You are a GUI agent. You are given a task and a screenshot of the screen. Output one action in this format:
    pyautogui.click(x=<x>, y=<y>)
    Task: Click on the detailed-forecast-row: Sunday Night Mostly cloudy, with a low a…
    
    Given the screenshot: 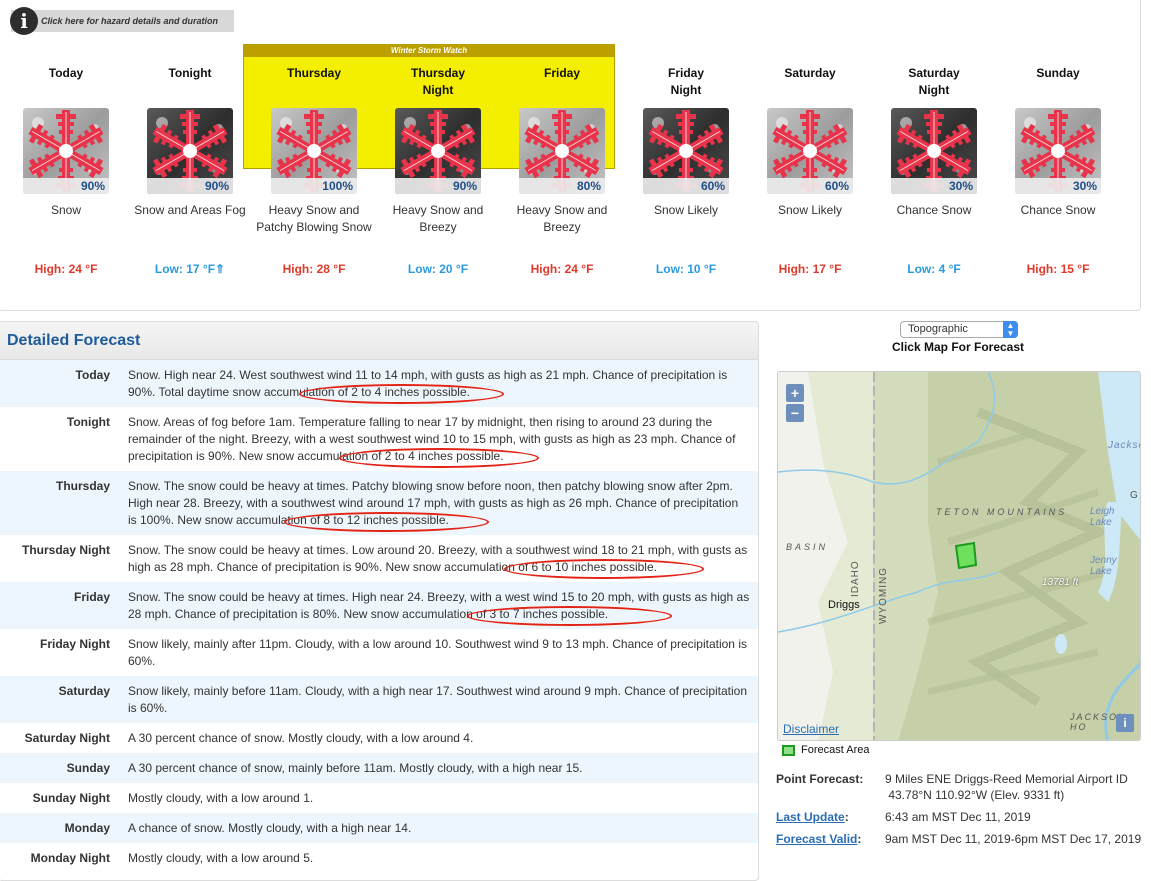 What is the action you would take?
    pyautogui.click(x=379, y=798)
    